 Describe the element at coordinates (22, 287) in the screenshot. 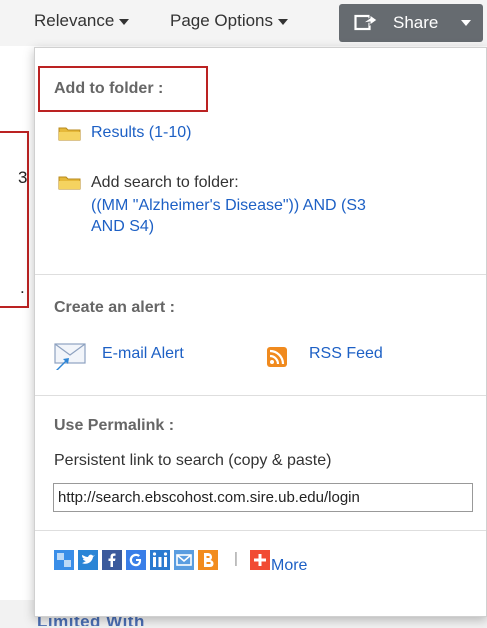

I see `background-text-fragment: .` at that location.